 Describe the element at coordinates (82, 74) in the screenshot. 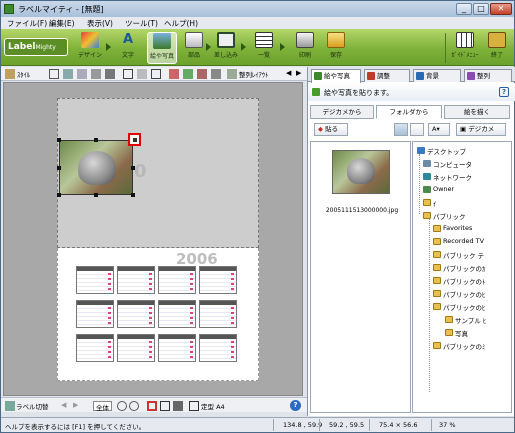

I see `copy-icon` at that location.